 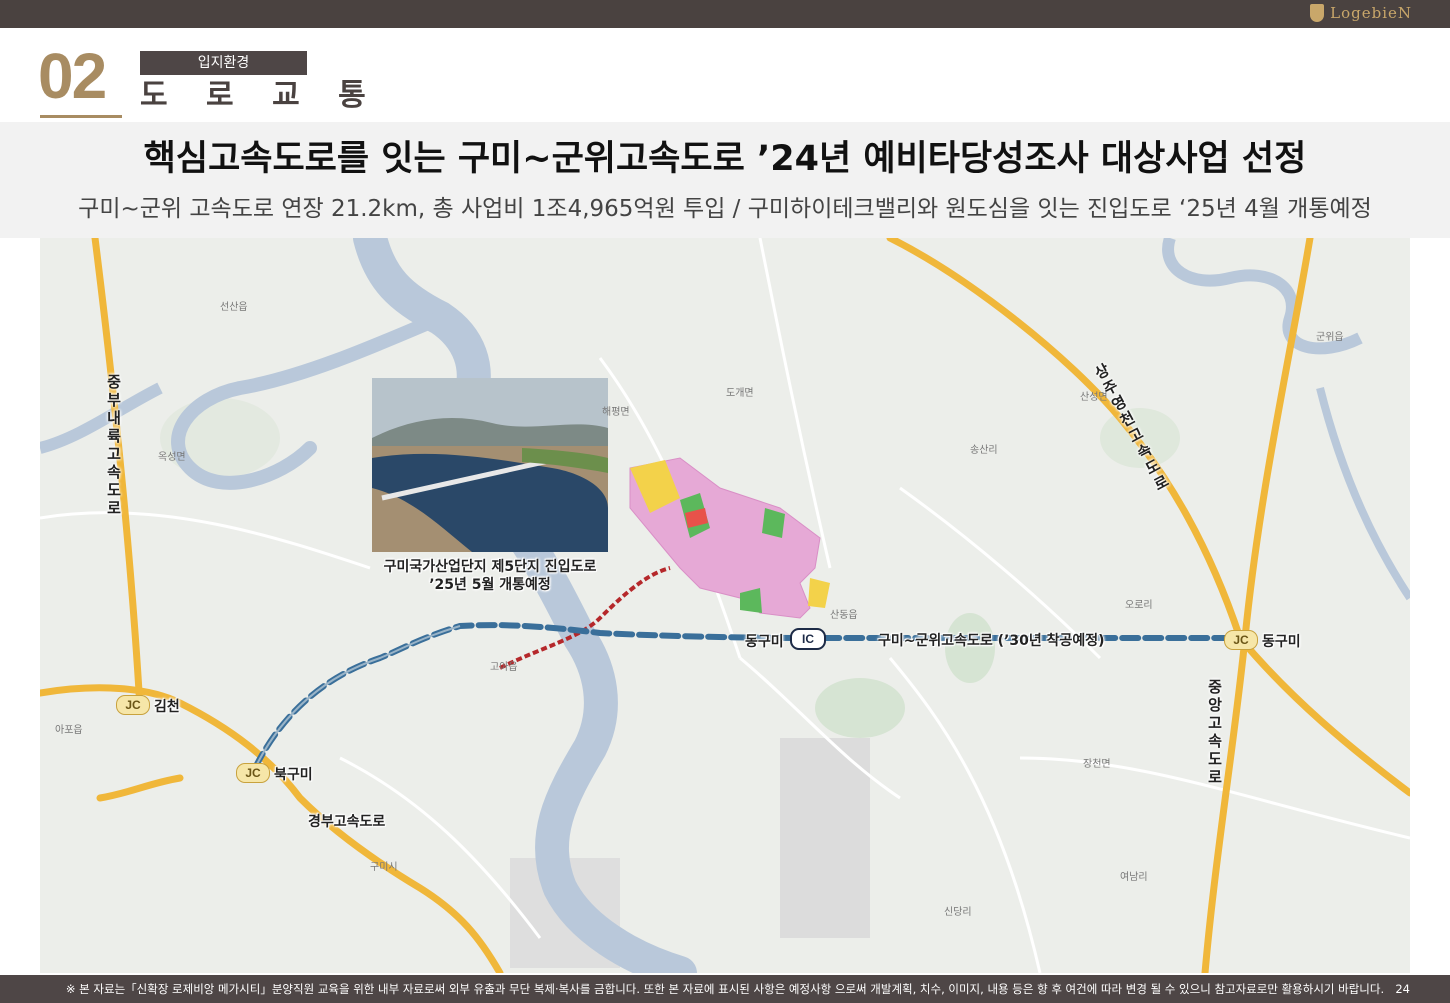 I want to click on place-name: 고아읍, so click(x=504, y=667).